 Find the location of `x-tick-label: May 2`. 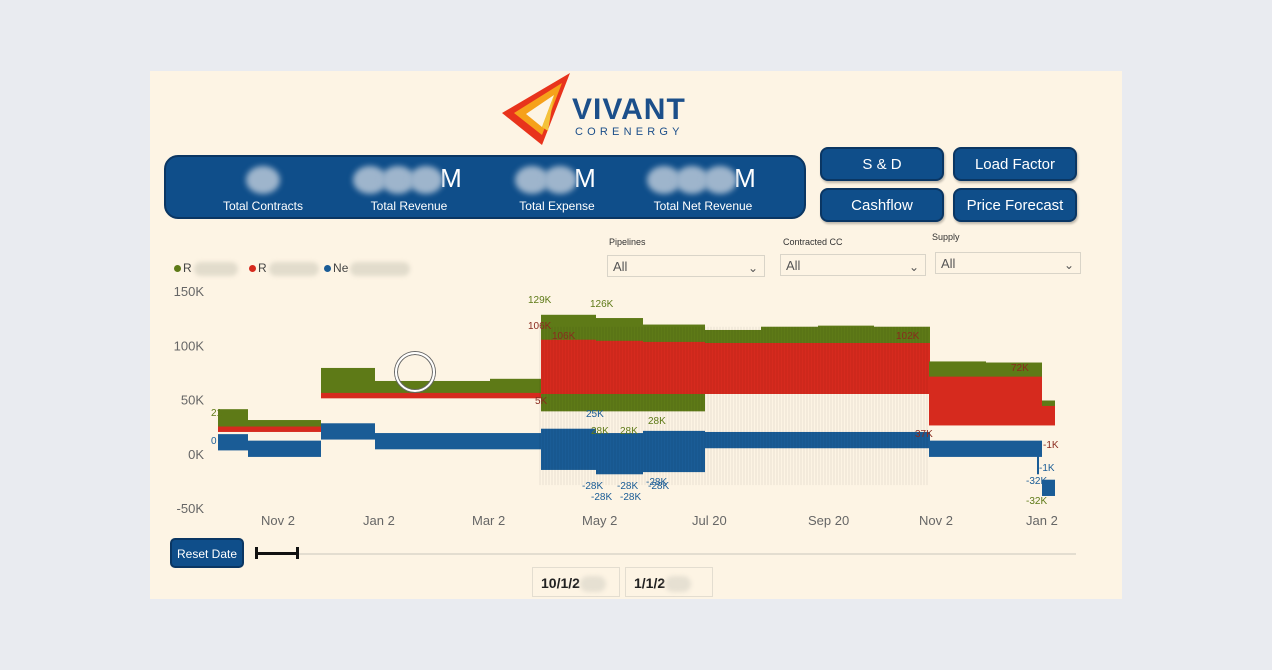

x-tick-label: May 2 is located at coordinates (599, 520).